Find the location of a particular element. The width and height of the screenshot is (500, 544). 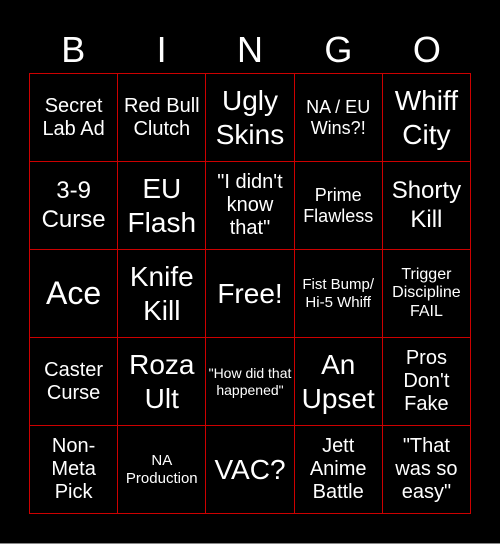

bingo-cell: VAC? is located at coordinates (250, 470).